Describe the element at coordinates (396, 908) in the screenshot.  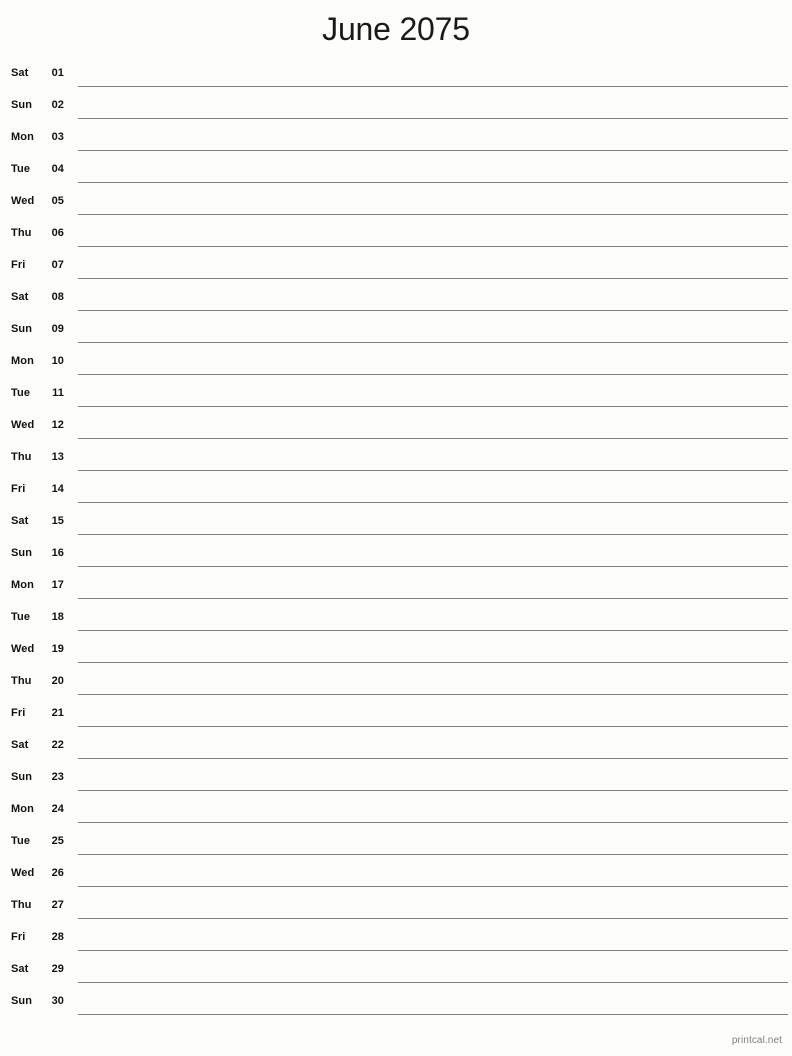
I see `day-row: Thu 27` at that location.